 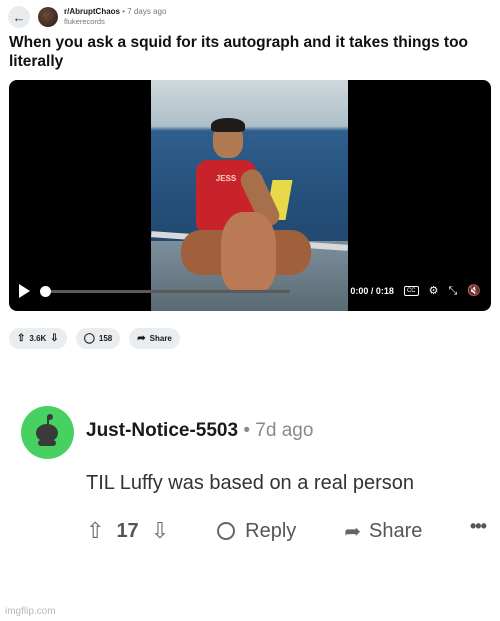 What do you see at coordinates (271, 530) in the screenshot?
I see `reply-label: Reply` at bounding box center [271, 530].